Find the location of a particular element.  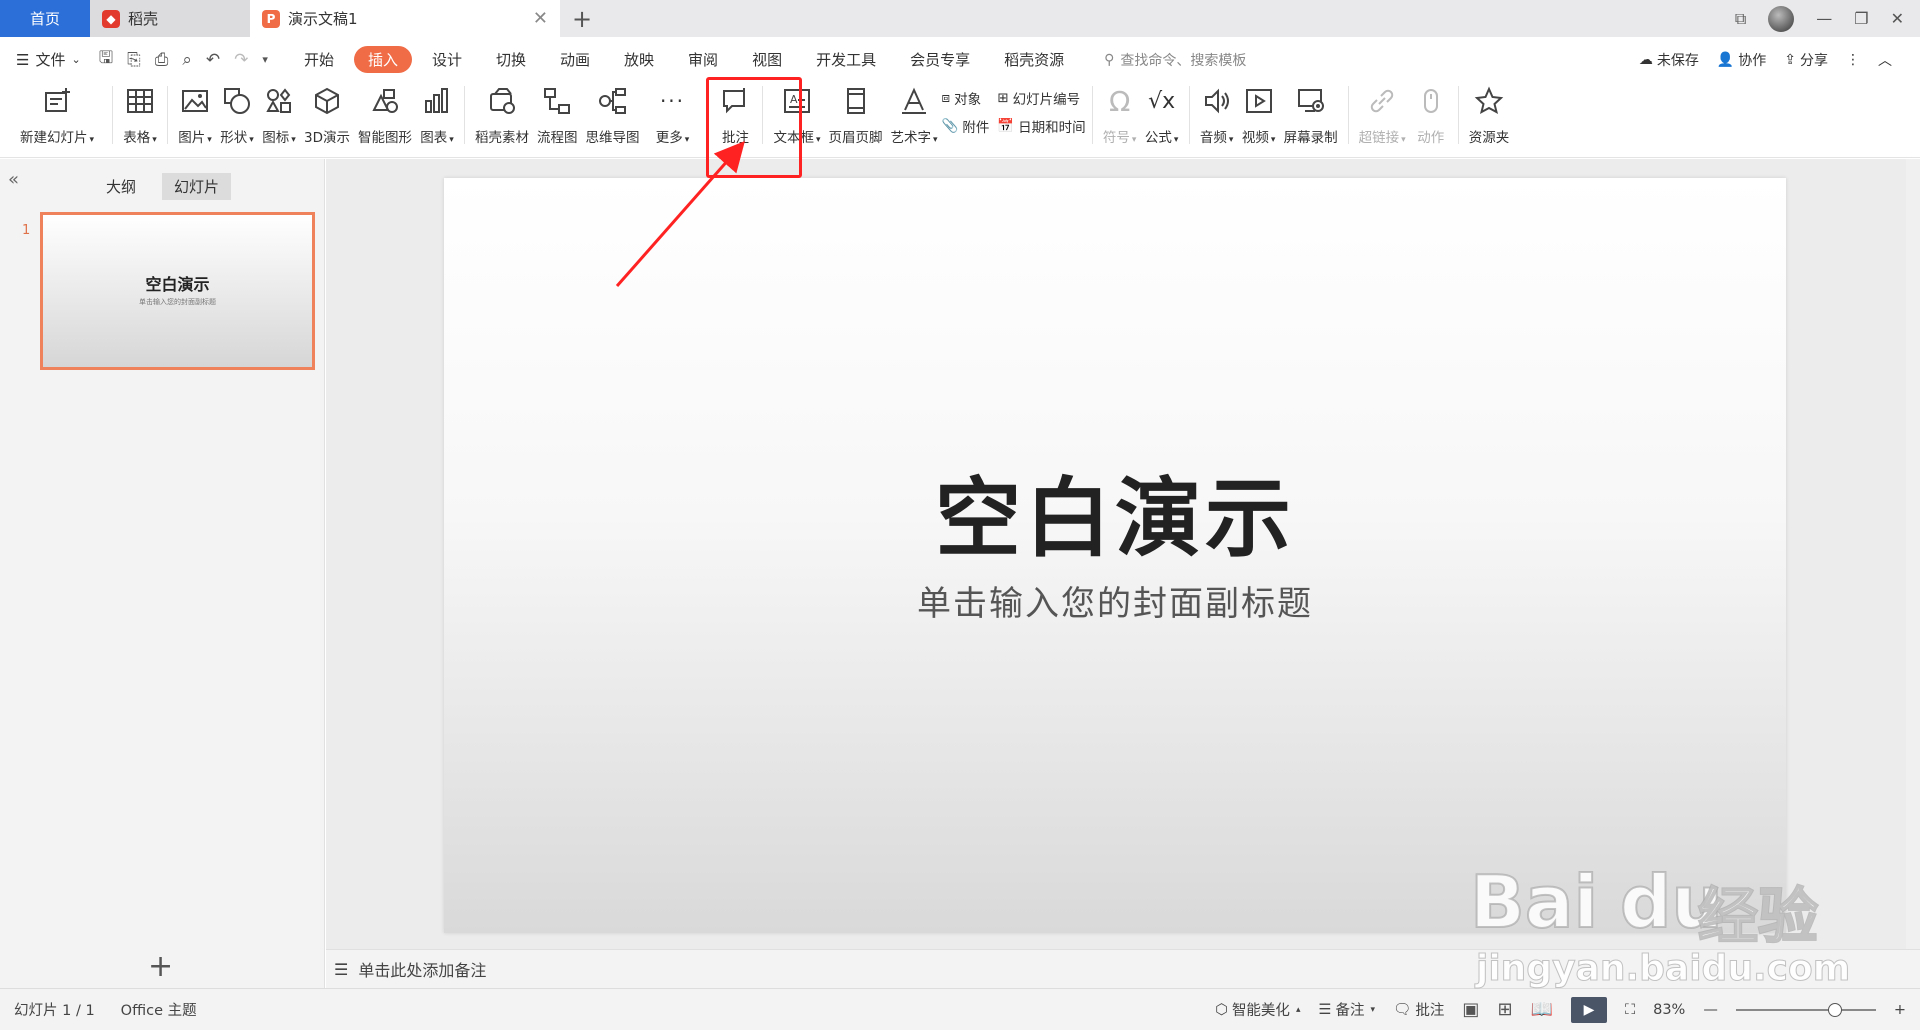

tab-slideshow: 放映 is located at coordinates (639, 59).